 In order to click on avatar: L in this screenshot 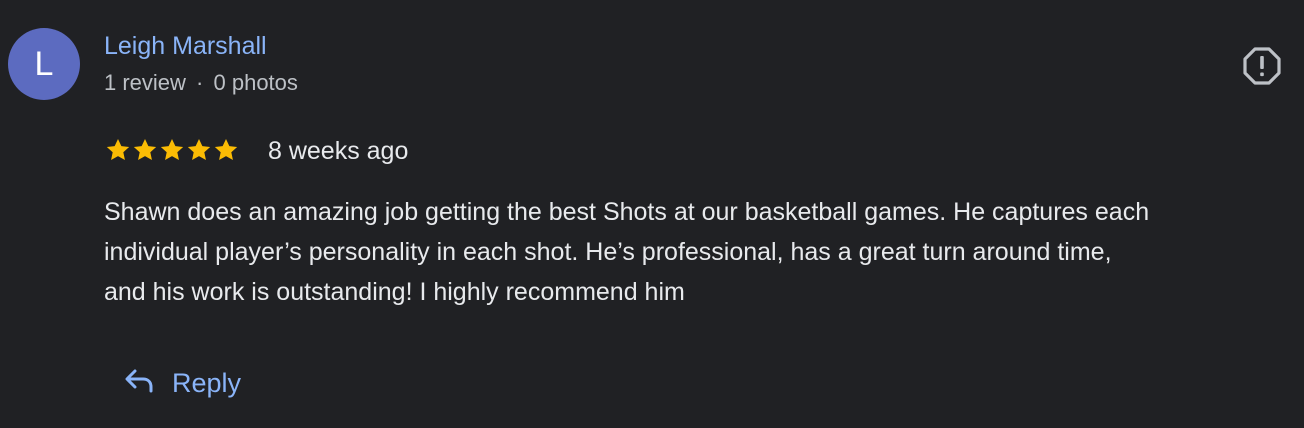, I will do `click(44, 64)`.